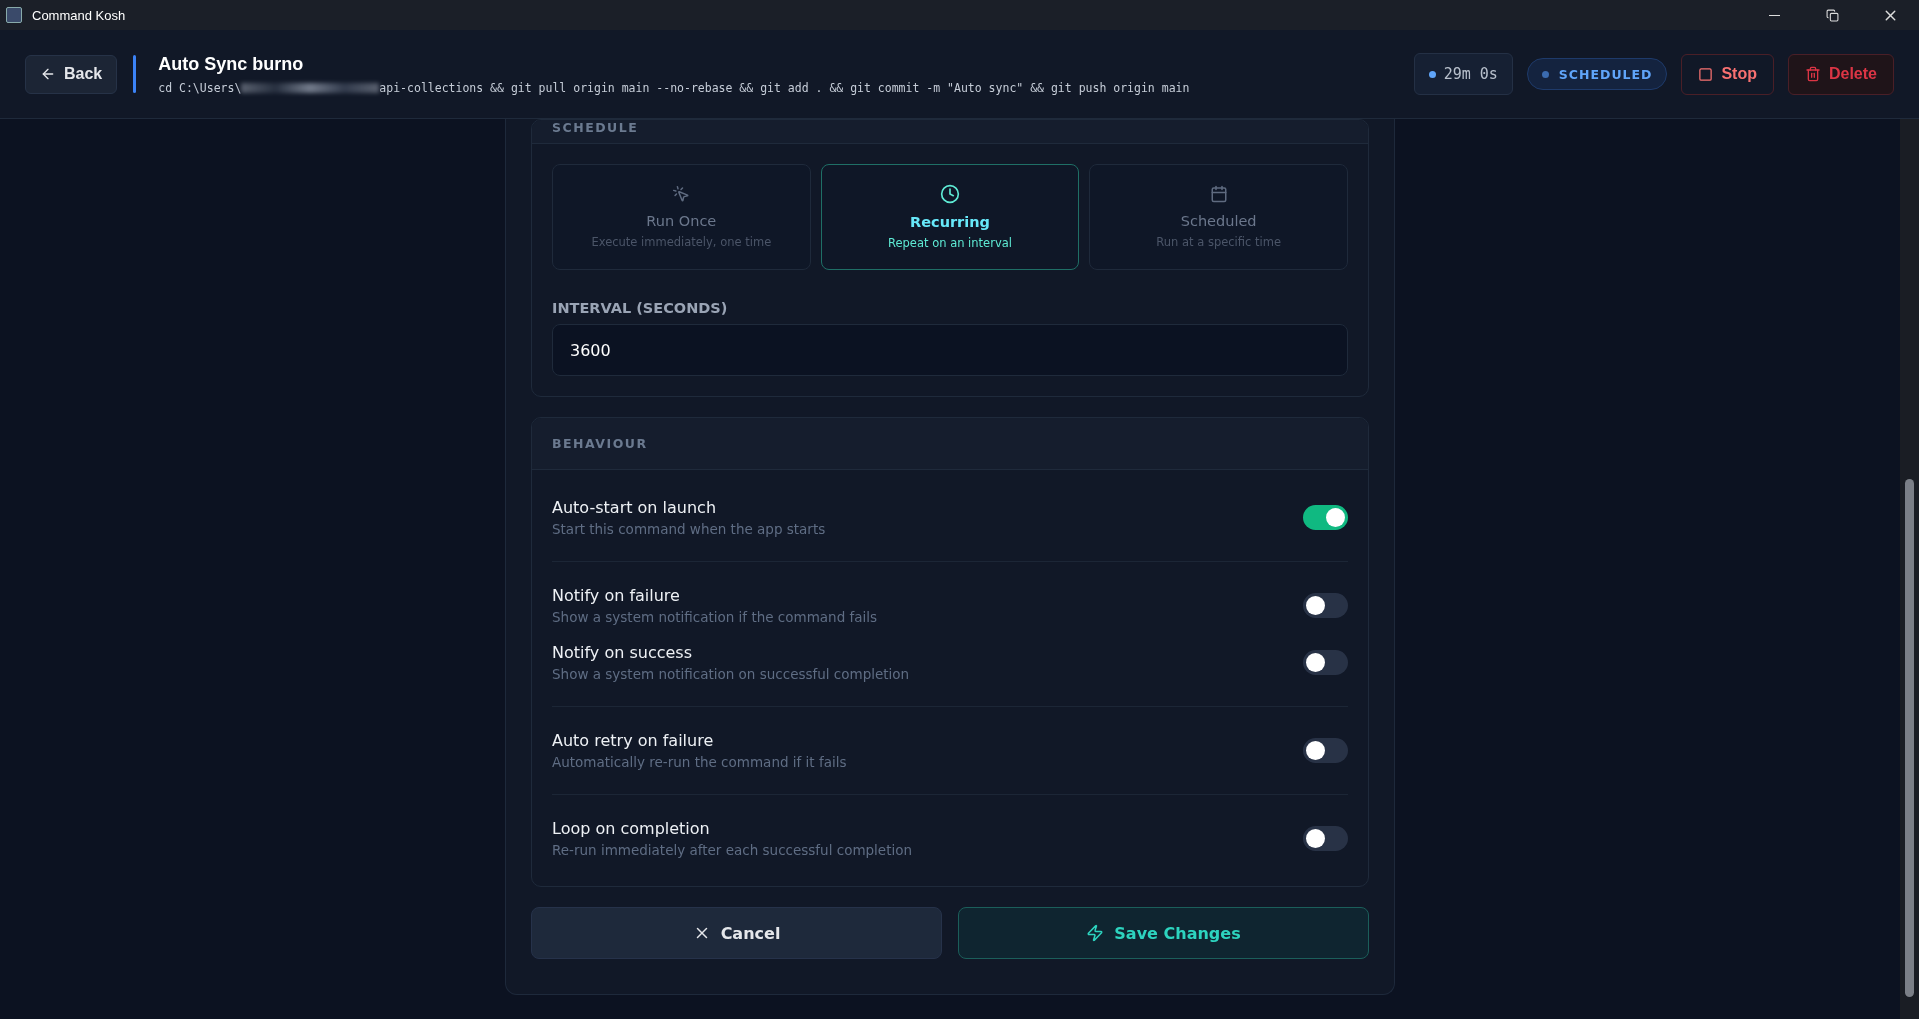 The height and width of the screenshot is (1019, 1919). What do you see at coordinates (231, 64) in the screenshot?
I see `command-title: Auto Sync burno` at bounding box center [231, 64].